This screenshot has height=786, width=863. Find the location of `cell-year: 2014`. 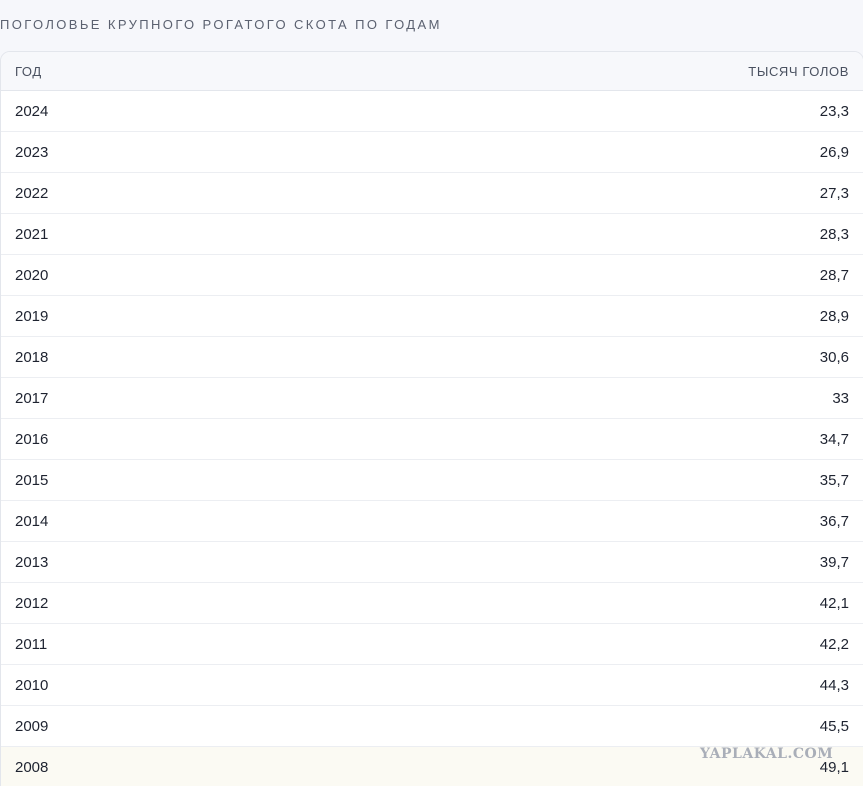

cell-year: 2014 is located at coordinates (32, 521).